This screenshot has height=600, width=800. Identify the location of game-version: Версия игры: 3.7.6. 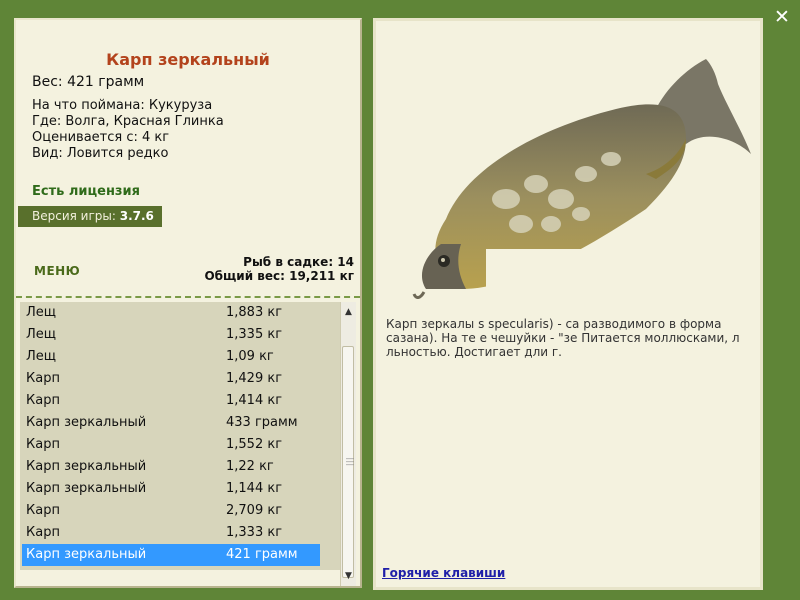
(90, 216).